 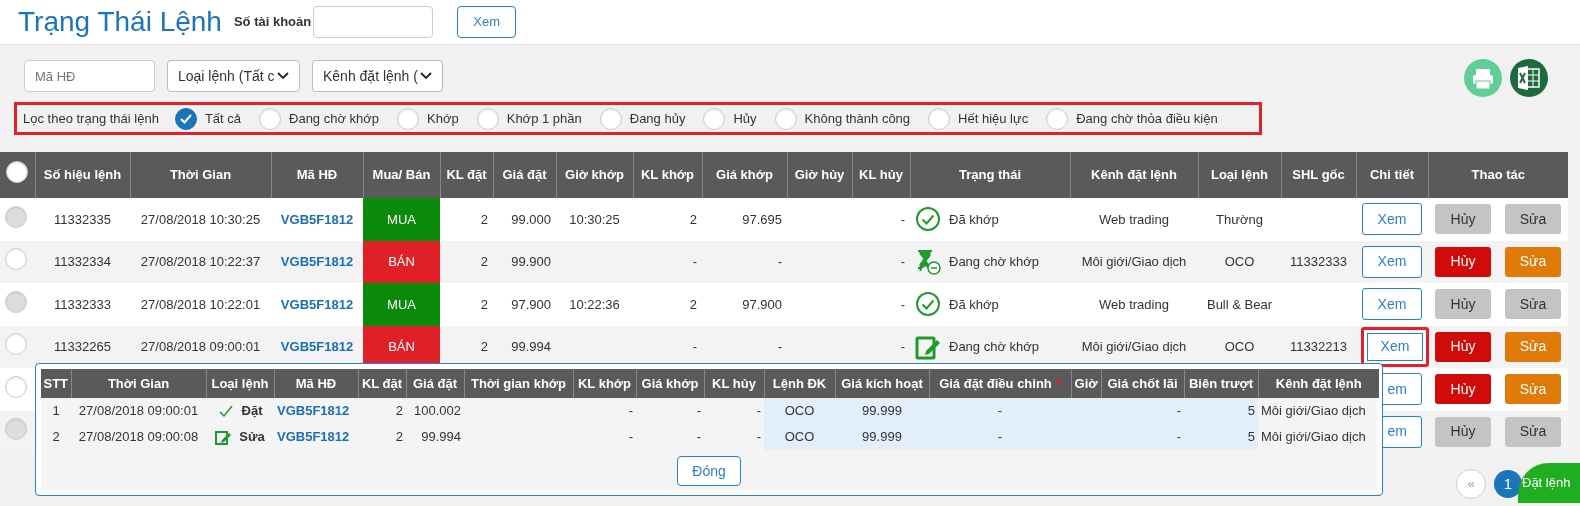 What do you see at coordinates (1549, 483) in the screenshot?
I see `place-order-button: Đặt lệnh` at bounding box center [1549, 483].